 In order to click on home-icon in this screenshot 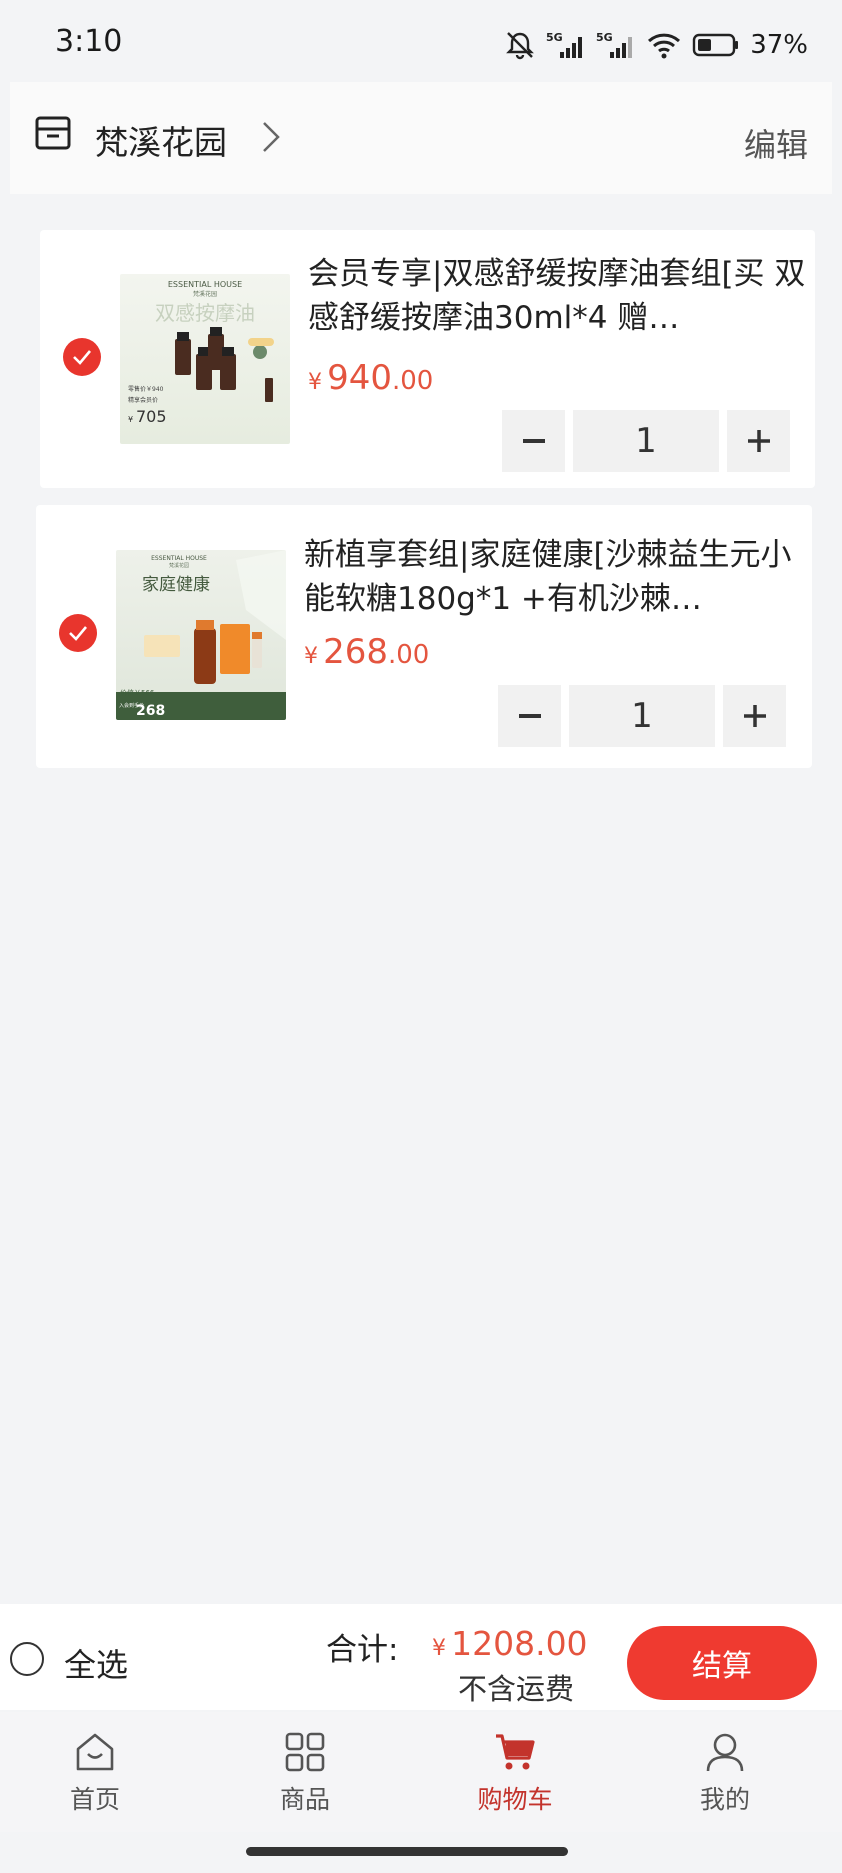, I will do `click(95, 1752)`.